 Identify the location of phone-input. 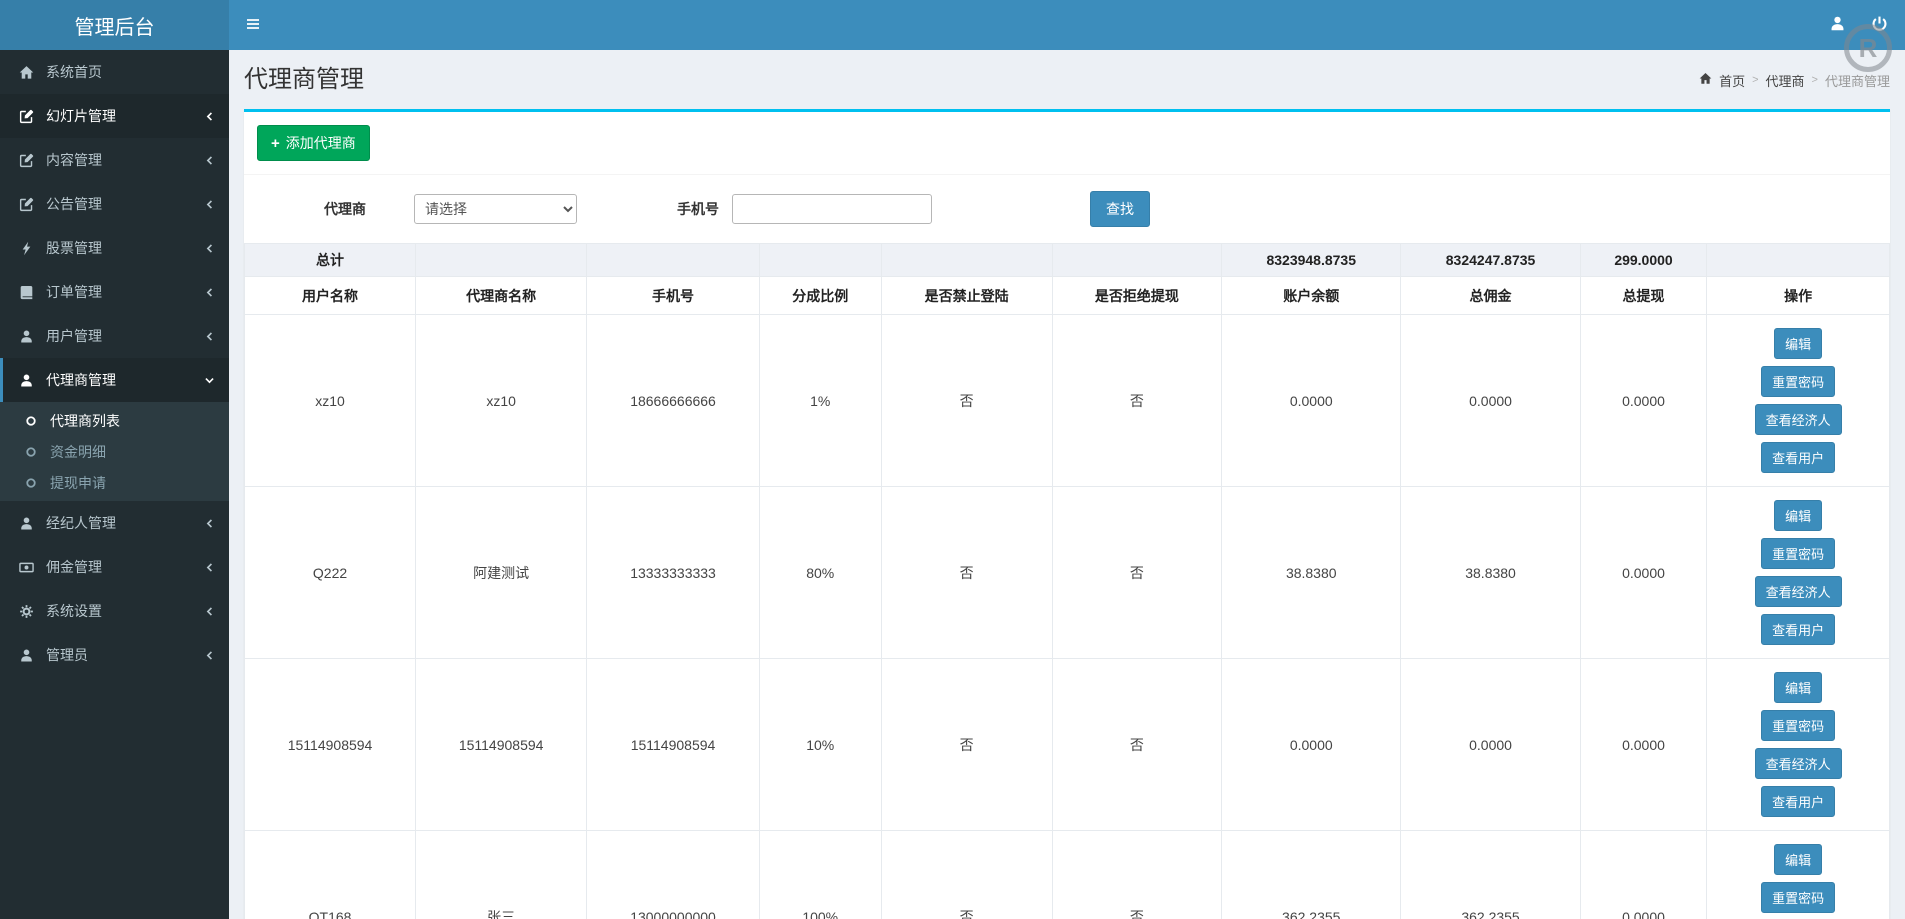
(832, 209).